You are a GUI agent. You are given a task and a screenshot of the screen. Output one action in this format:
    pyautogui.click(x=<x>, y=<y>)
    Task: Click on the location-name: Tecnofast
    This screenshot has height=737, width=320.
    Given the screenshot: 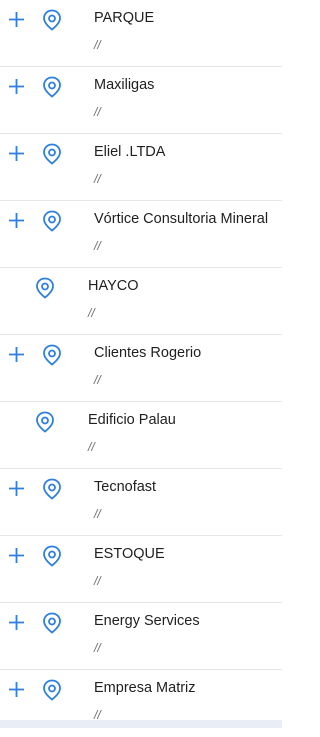 What is the action you would take?
    pyautogui.click(x=125, y=487)
    